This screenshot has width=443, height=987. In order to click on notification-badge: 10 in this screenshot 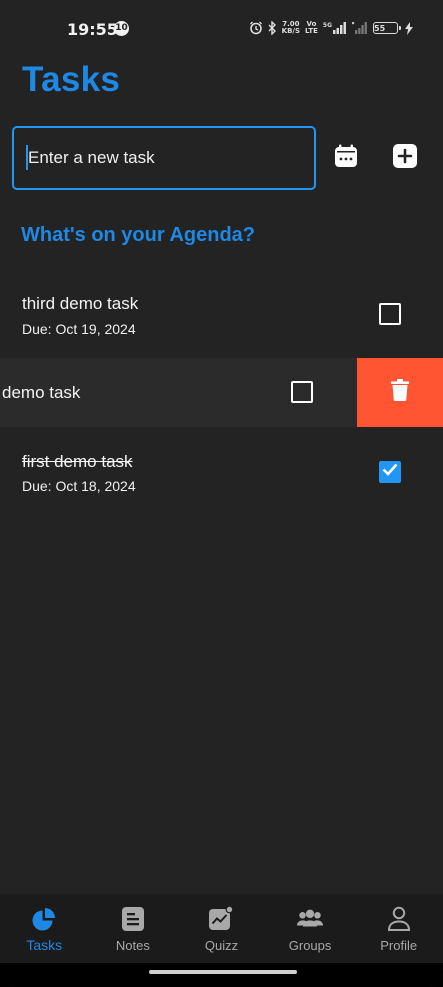, I will do `click(121, 28)`.